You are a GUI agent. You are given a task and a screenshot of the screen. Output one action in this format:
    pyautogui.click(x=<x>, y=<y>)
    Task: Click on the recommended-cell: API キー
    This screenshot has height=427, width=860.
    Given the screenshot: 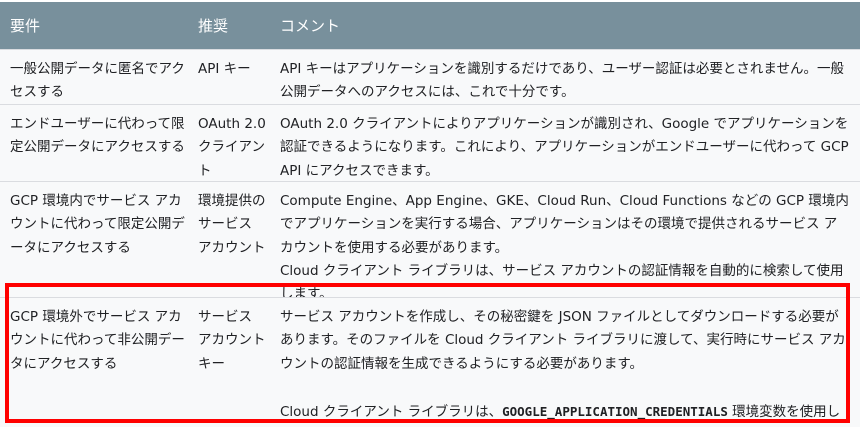 What is the action you would take?
    pyautogui.click(x=224, y=69)
    